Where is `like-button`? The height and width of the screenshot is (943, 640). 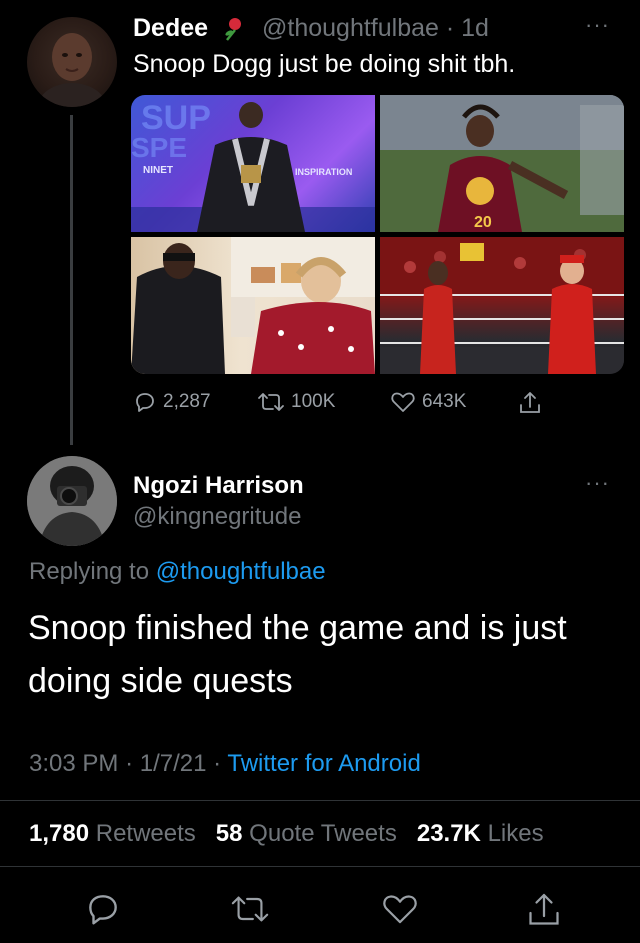
like-button is located at coordinates (400, 911).